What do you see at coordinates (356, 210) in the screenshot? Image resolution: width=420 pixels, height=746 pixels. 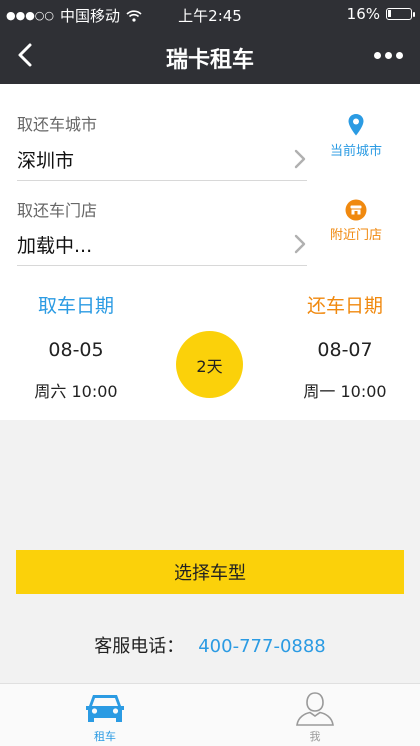 I see `store-icon` at bounding box center [356, 210].